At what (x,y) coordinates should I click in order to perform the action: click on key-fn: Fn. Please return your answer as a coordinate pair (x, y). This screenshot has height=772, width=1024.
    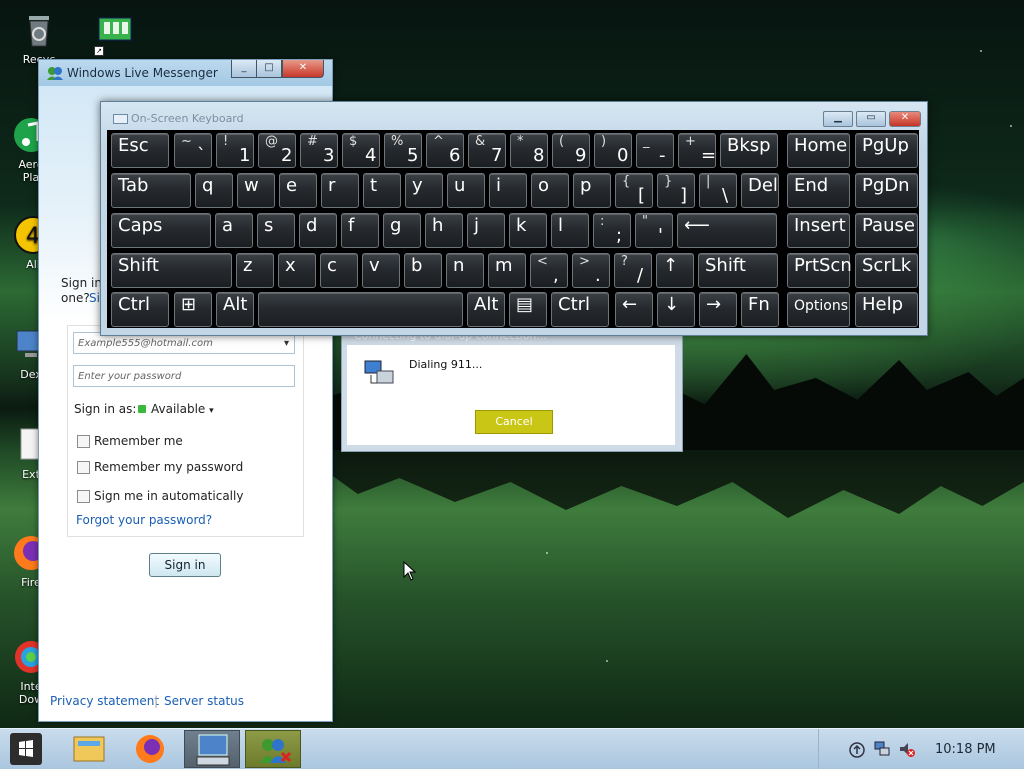
    Looking at the image, I should click on (760, 309).